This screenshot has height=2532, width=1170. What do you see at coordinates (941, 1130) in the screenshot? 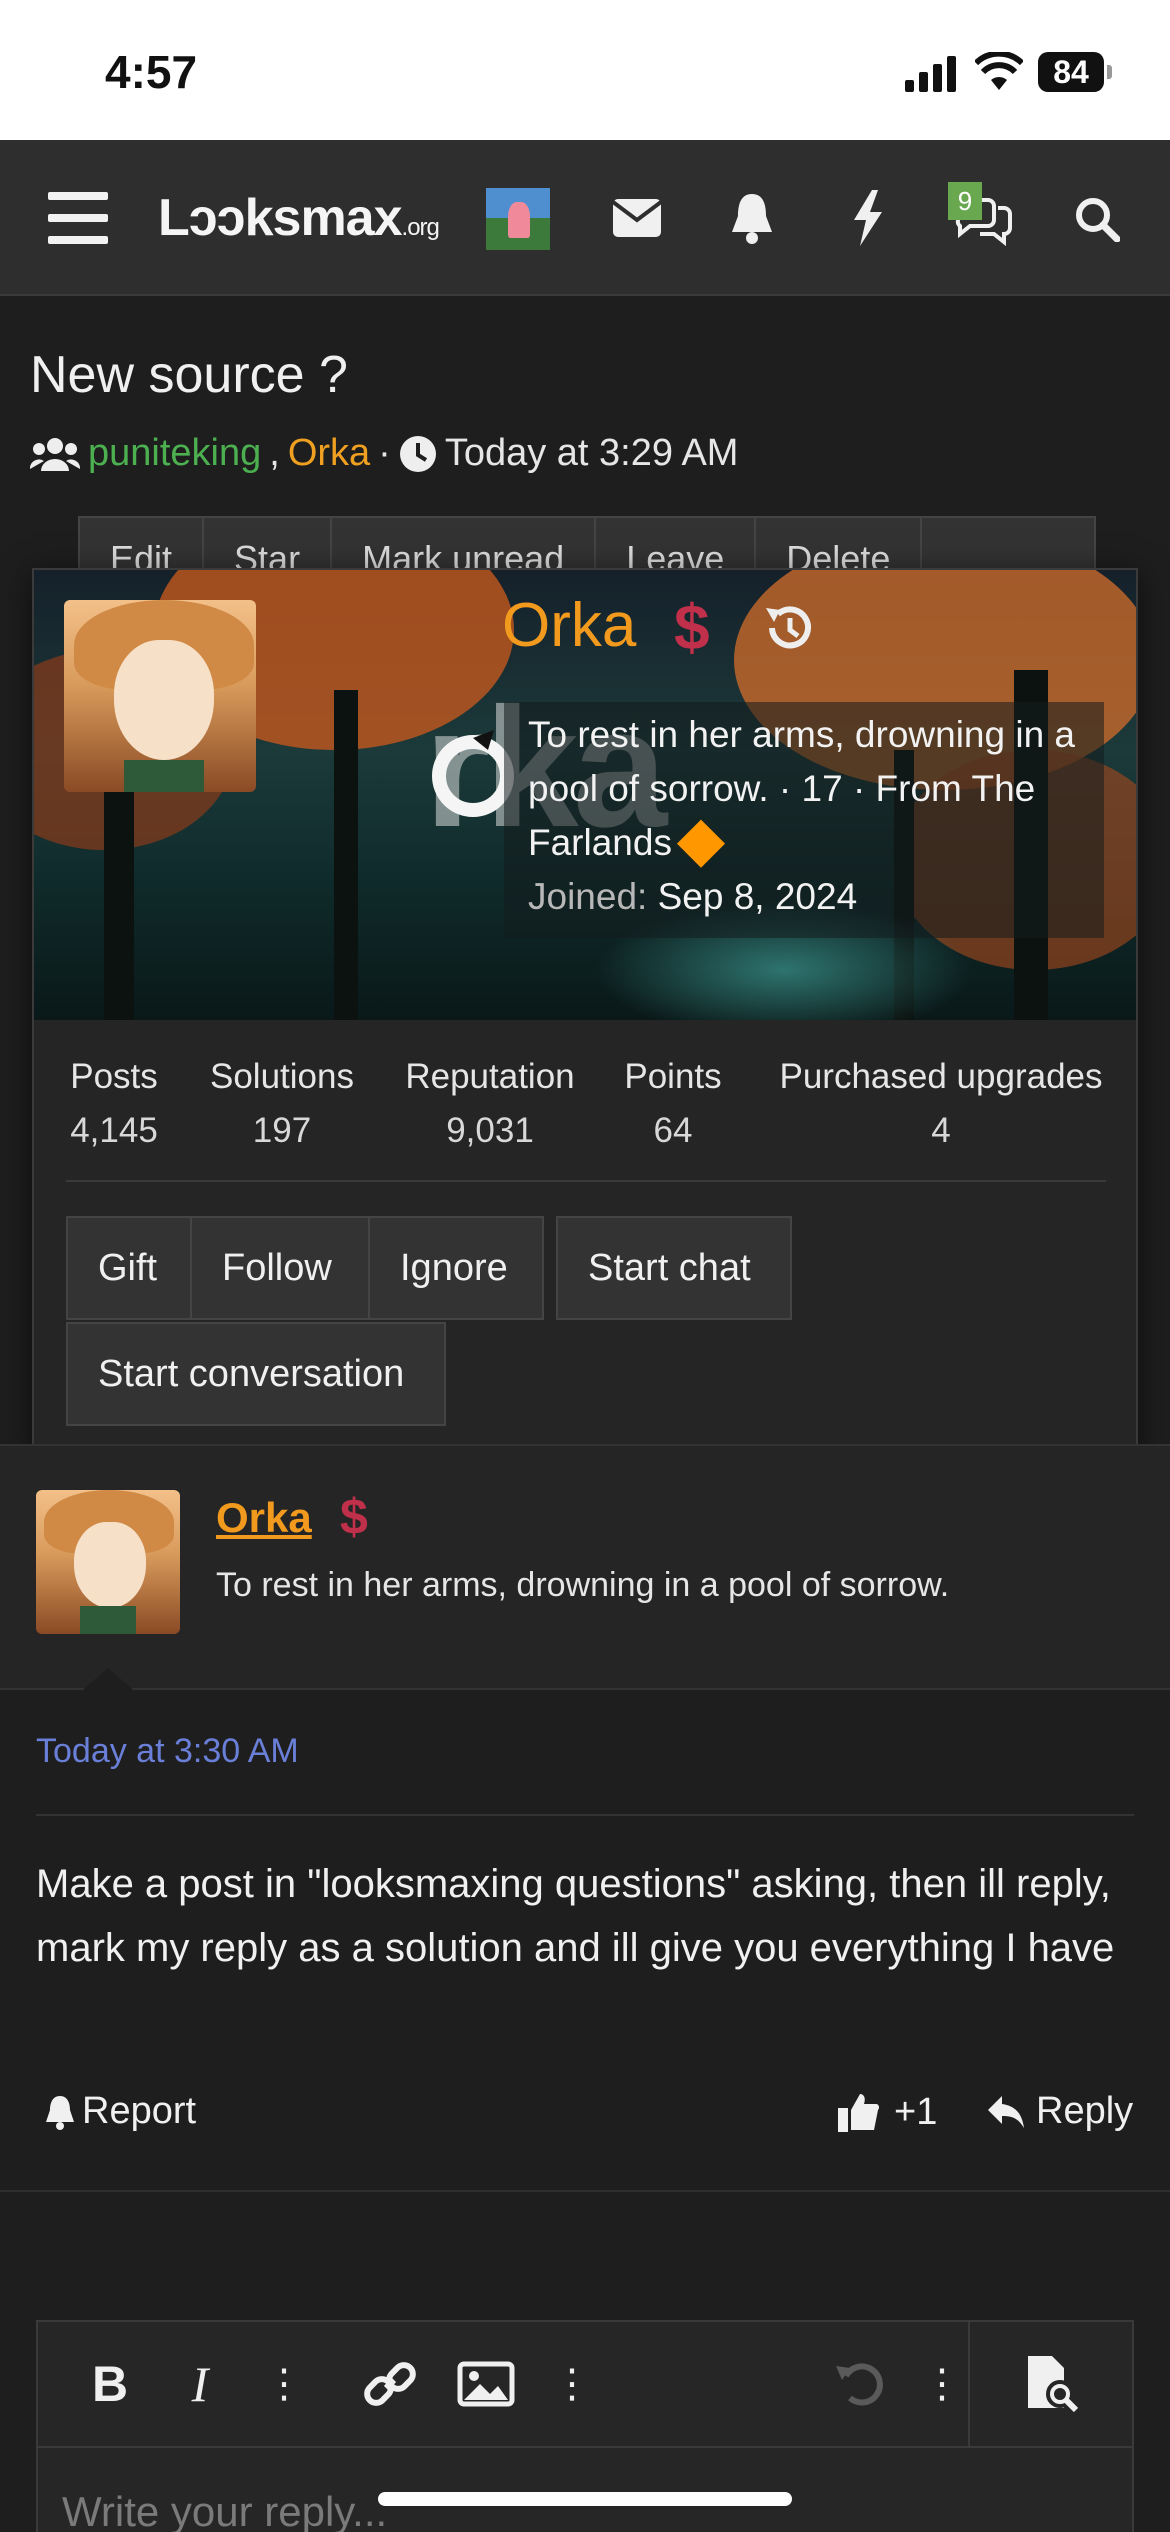
I see `stat-value: 4` at bounding box center [941, 1130].